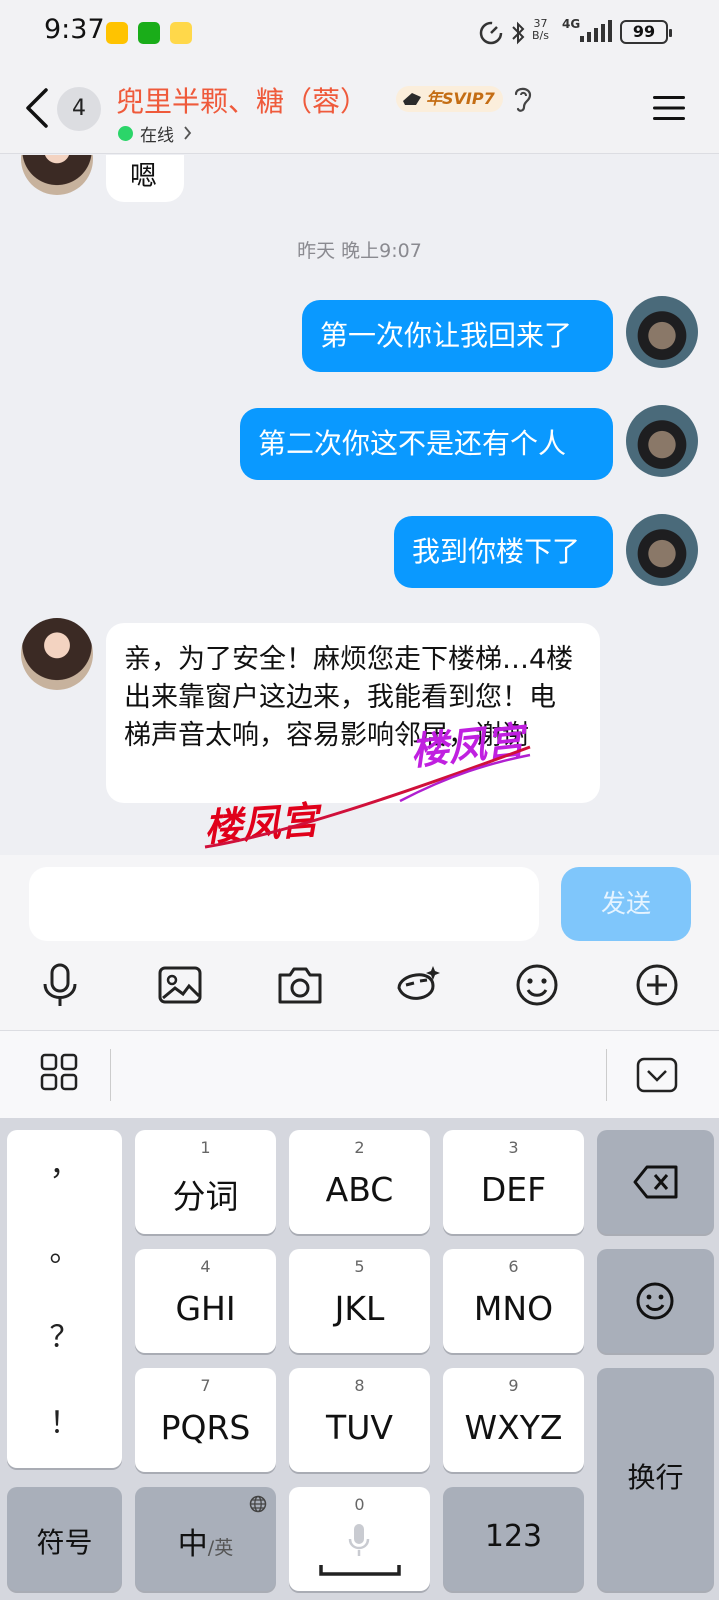 The height and width of the screenshot is (1600, 719). Describe the element at coordinates (513, 1385) in the screenshot. I see `key-number: 9` at that location.